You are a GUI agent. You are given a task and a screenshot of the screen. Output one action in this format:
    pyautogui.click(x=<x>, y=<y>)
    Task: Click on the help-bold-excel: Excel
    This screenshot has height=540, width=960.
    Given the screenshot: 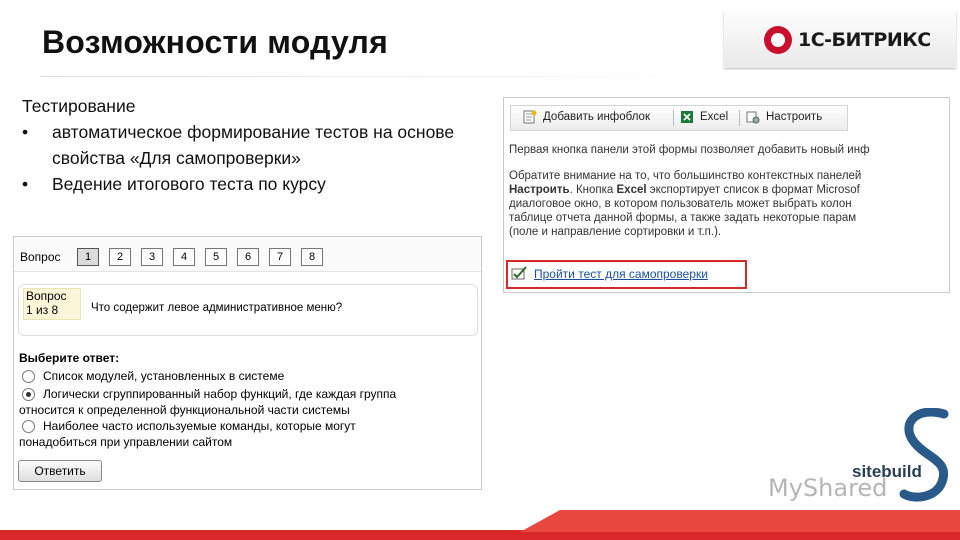 What is the action you would take?
    pyautogui.click(x=631, y=190)
    